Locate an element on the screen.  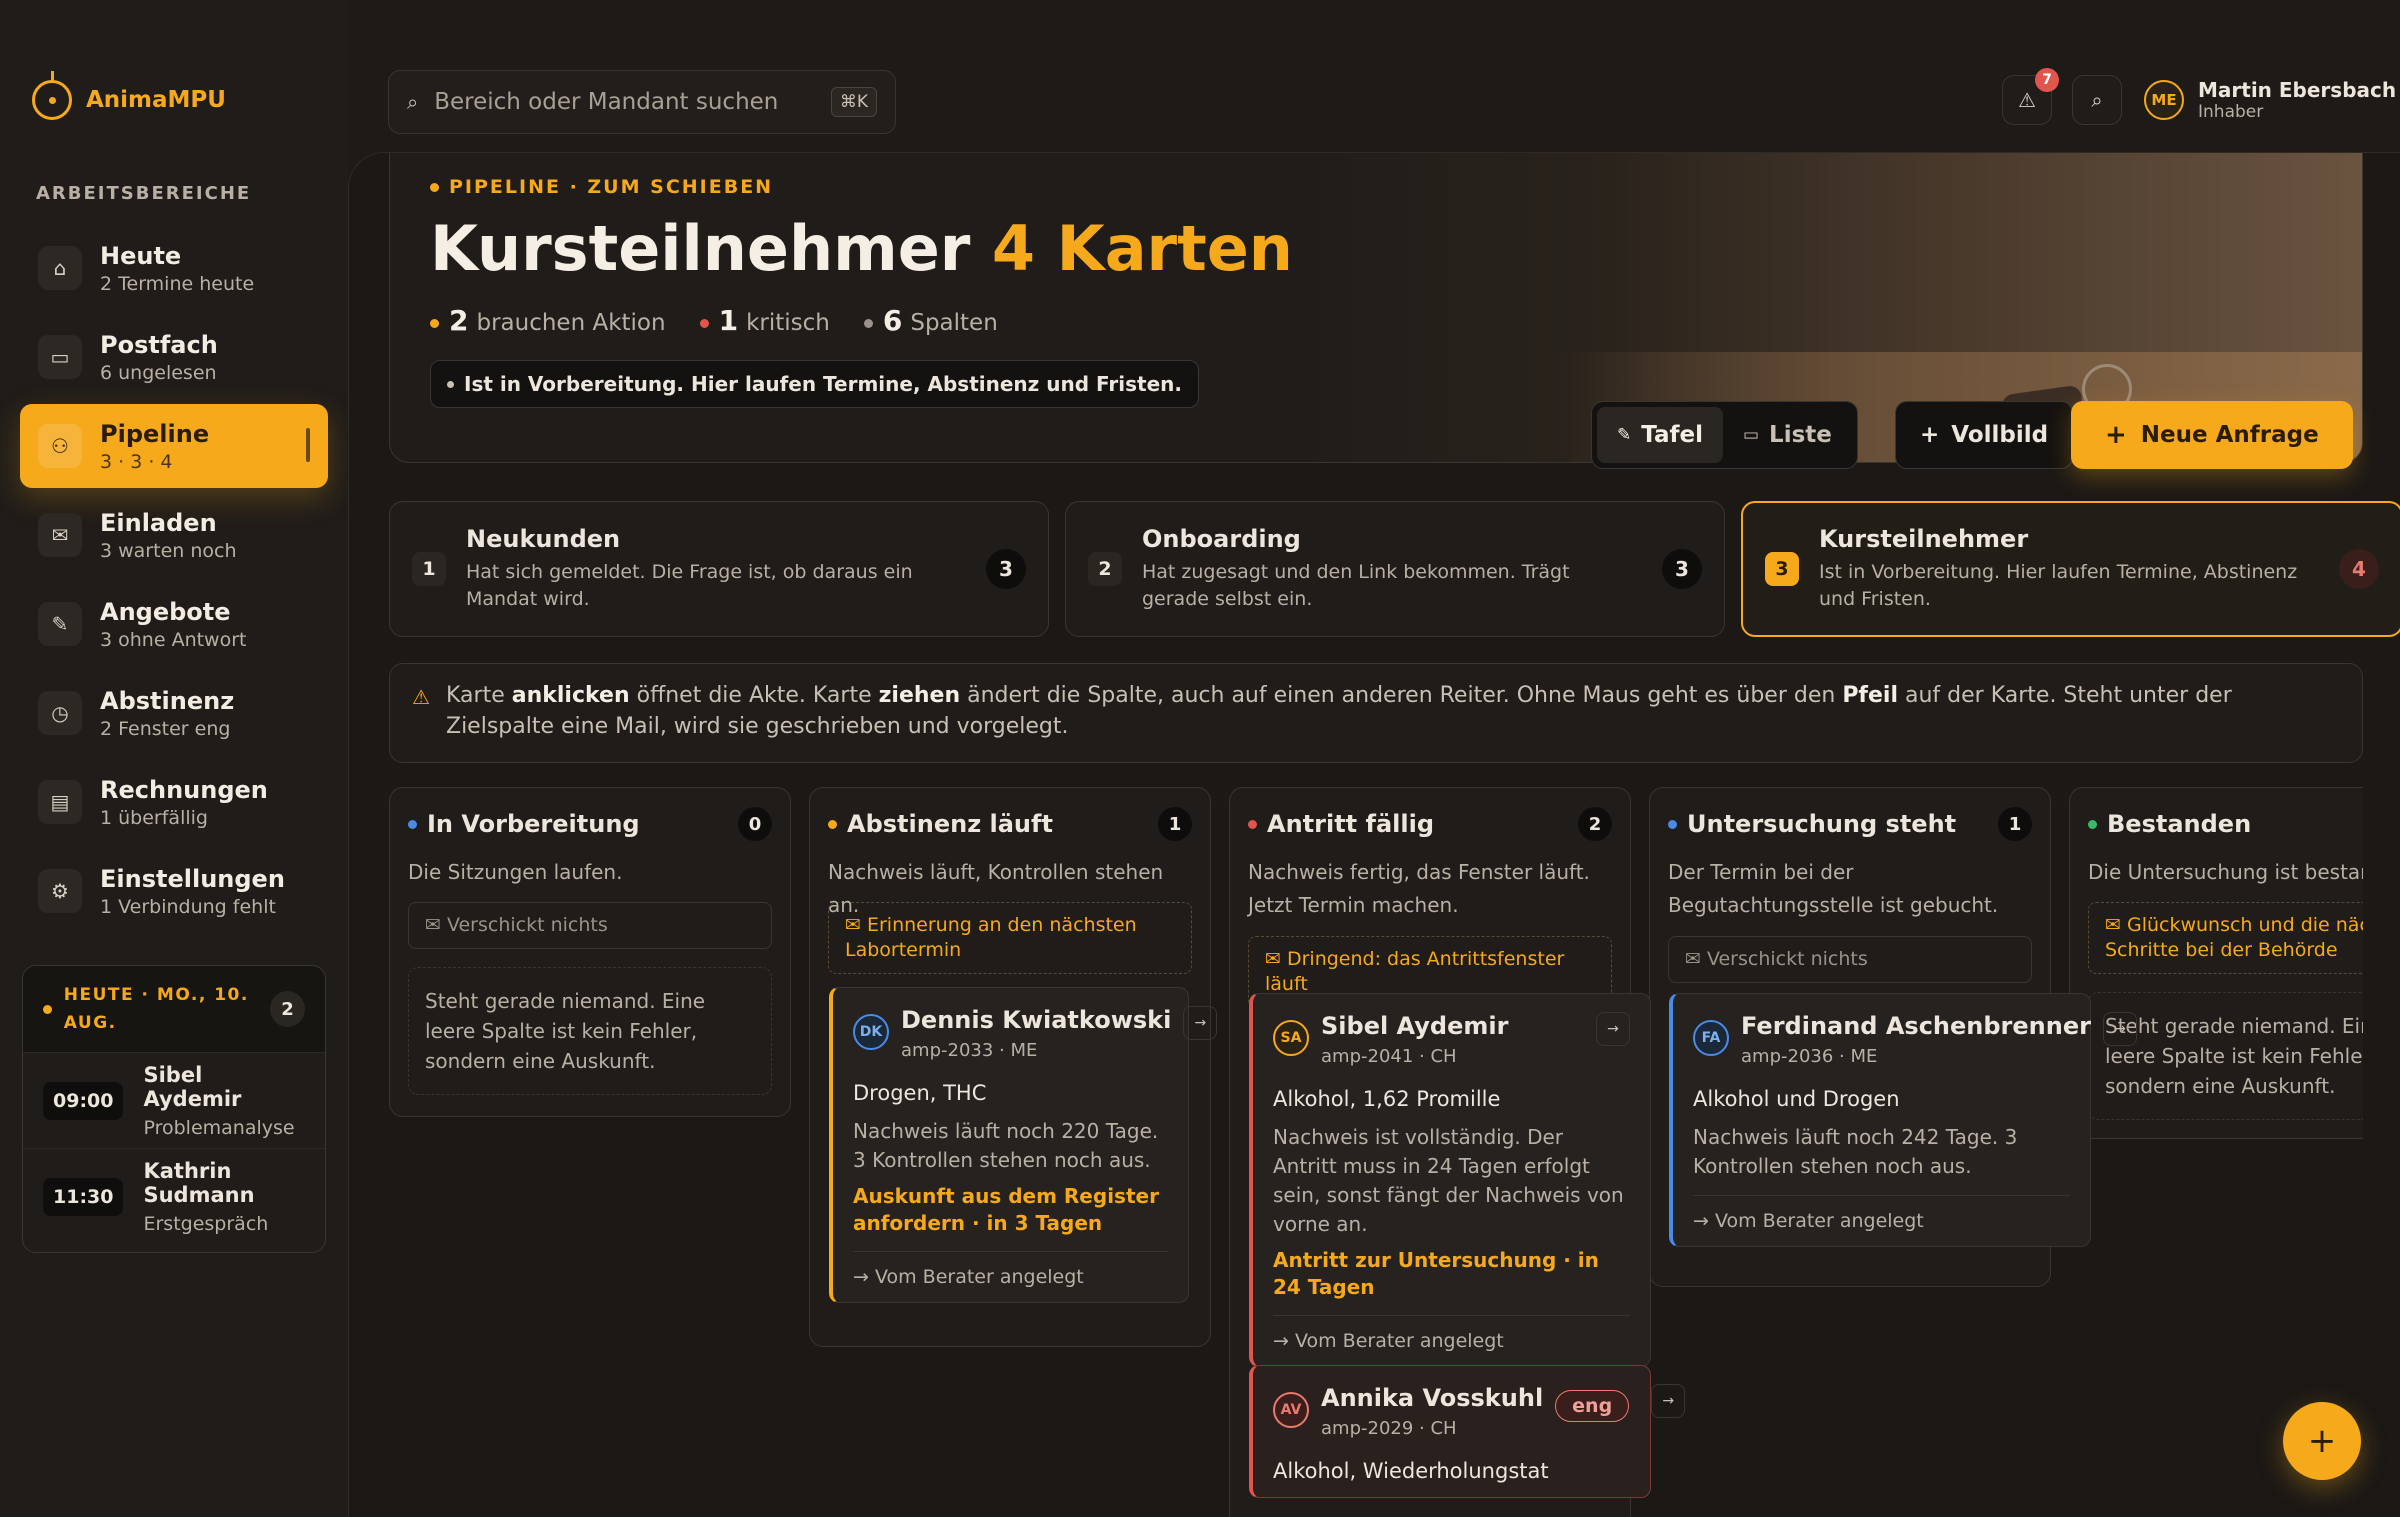
avatar: DK is located at coordinates (871, 1032).